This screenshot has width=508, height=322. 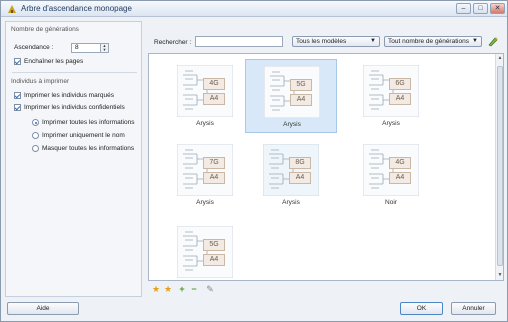 What do you see at coordinates (194, 289) in the screenshot?
I see `remove-icon: −` at bounding box center [194, 289].